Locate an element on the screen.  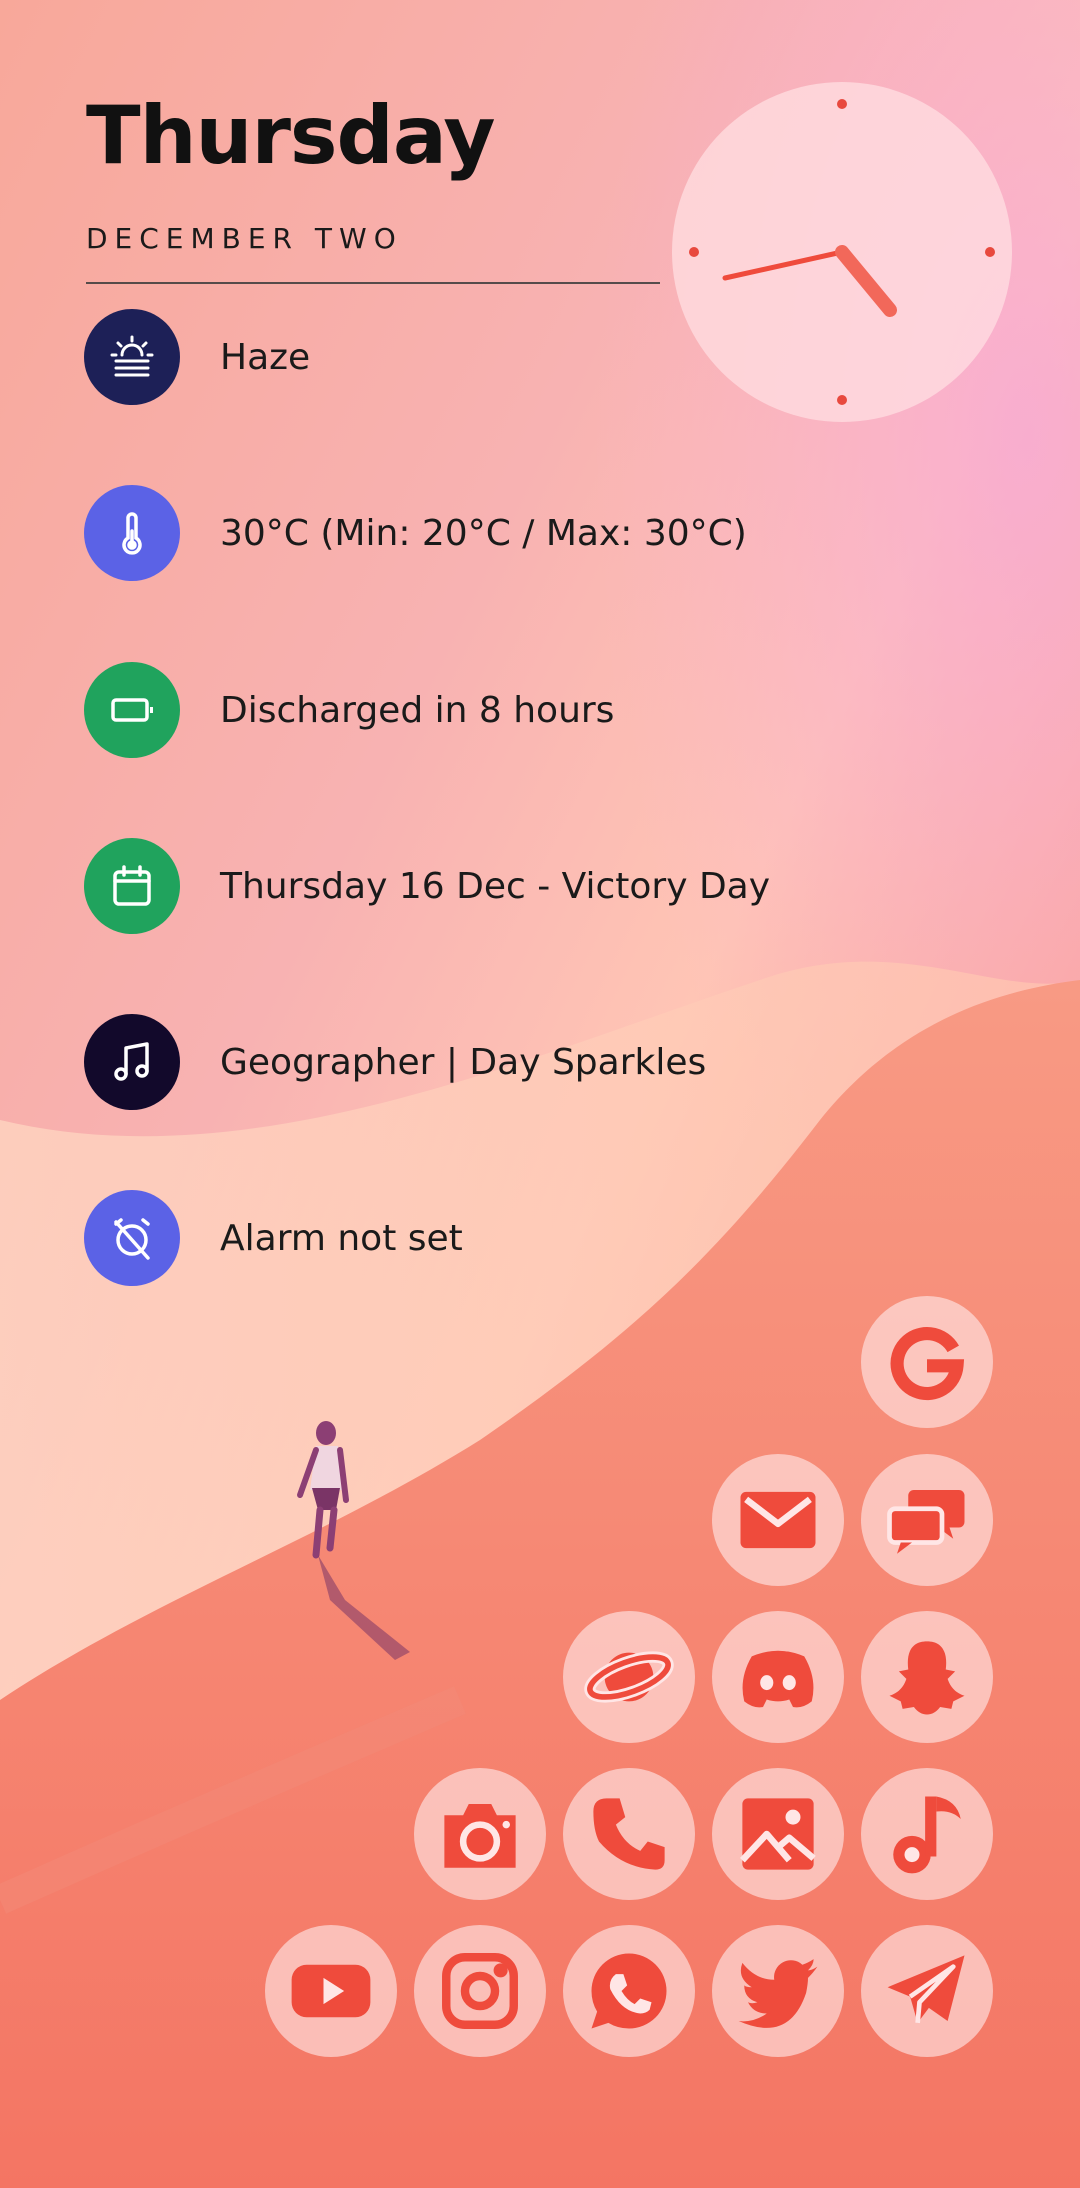
music-note-icon is located at coordinates (132, 1062).